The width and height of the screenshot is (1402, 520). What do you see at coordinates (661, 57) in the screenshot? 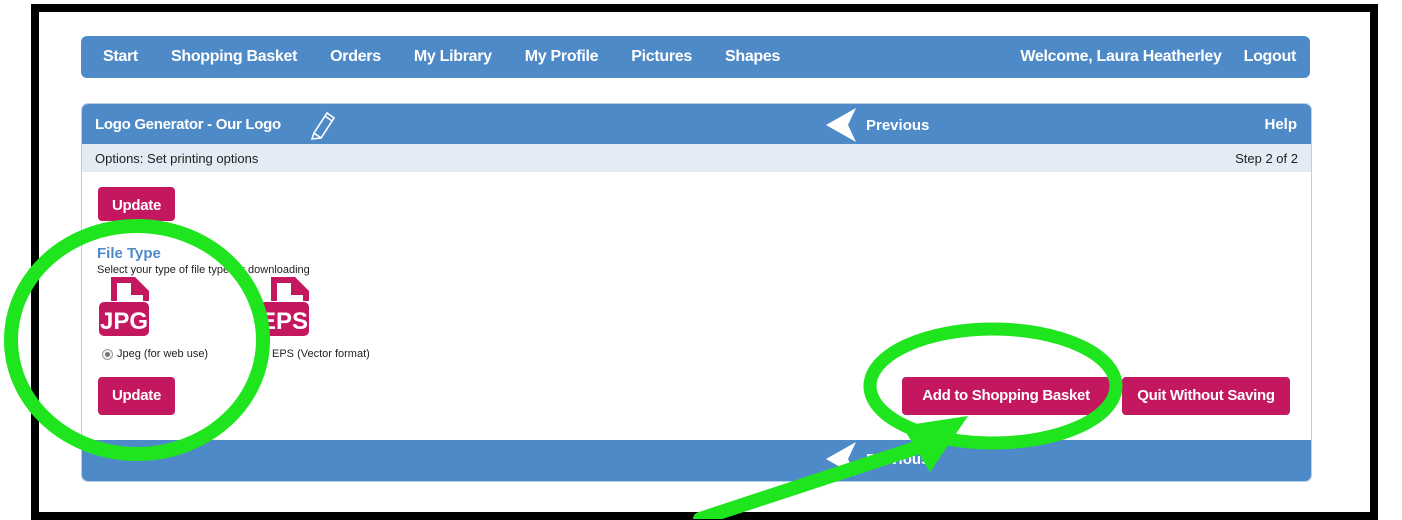
I see `nav-pictures: Pictures` at bounding box center [661, 57].